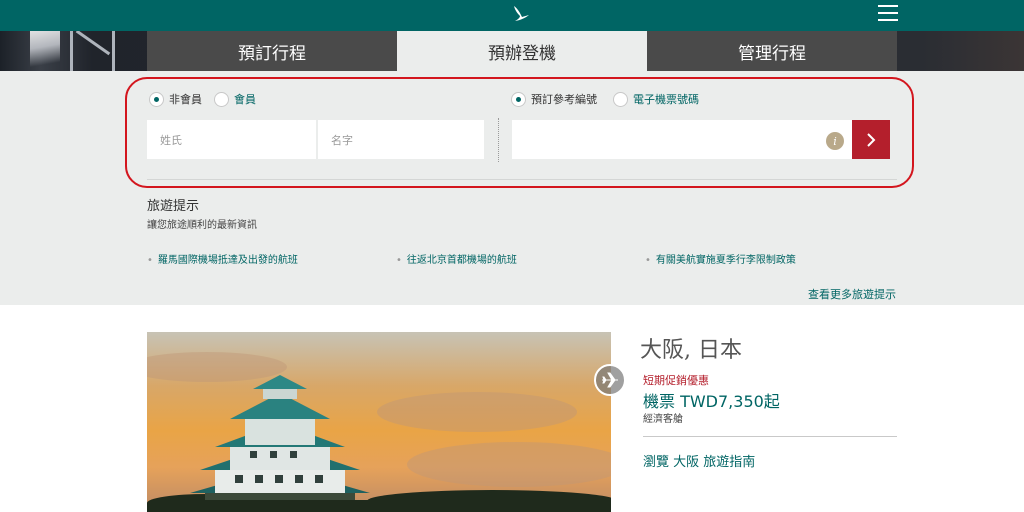 This screenshot has height=512, width=1024. I want to click on tab-online-checkin: 預辦登機, so click(522, 51).